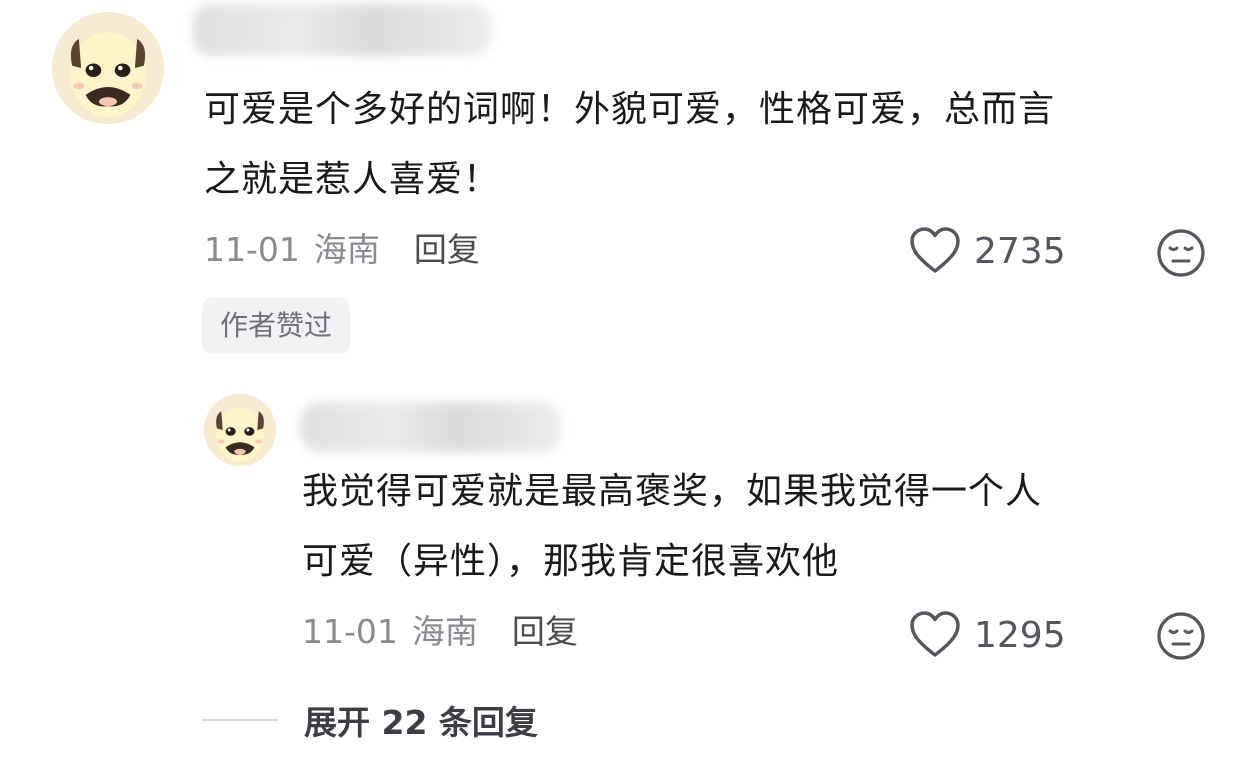  What do you see at coordinates (571, 561) in the screenshot?
I see `comment-text-line-2: 可爱（异性），那我肯定很喜欢他` at bounding box center [571, 561].